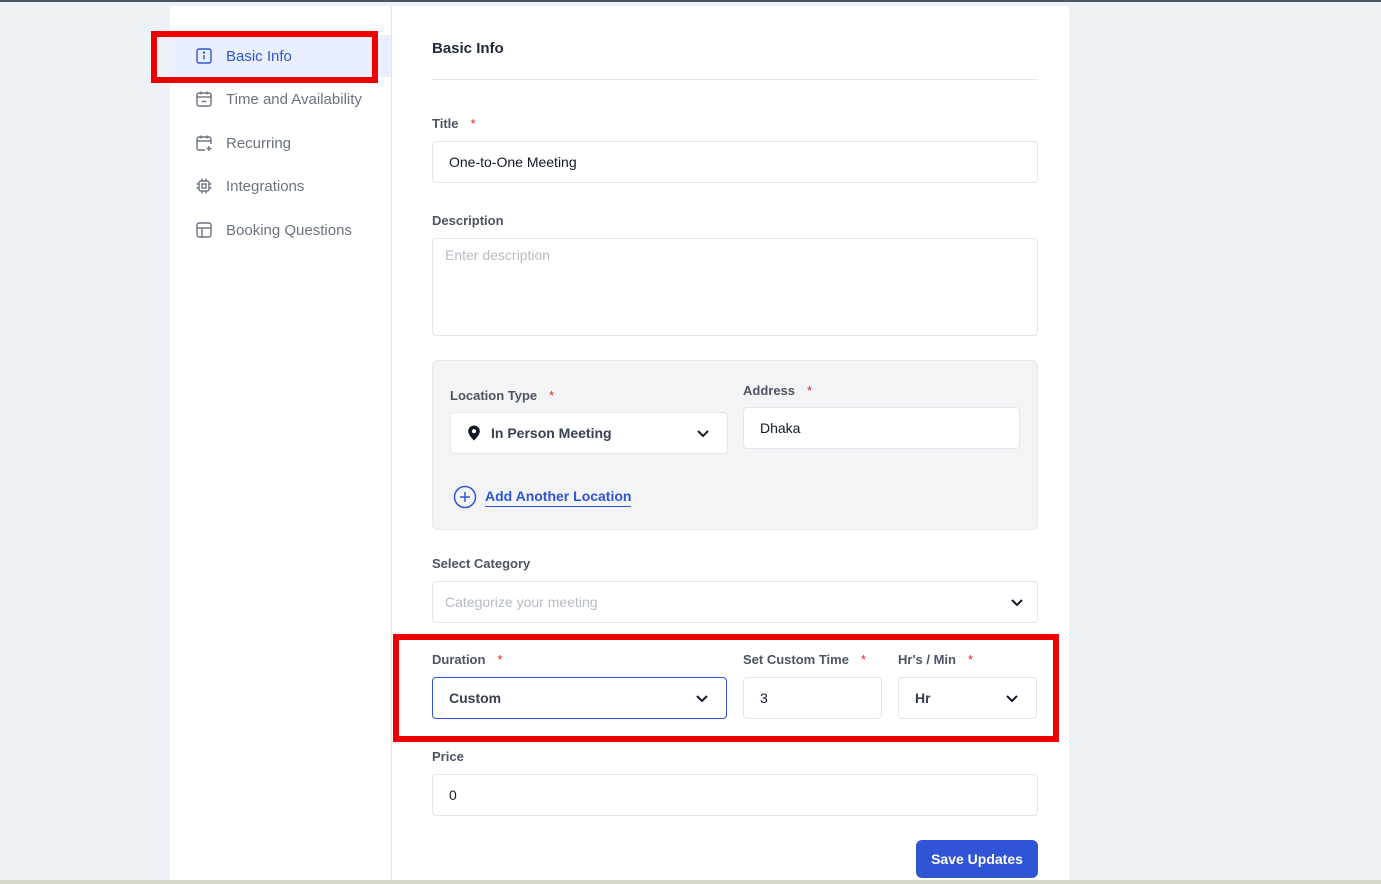 Image resolution: width=1381 pixels, height=884 pixels. What do you see at coordinates (468, 220) in the screenshot?
I see `description-label: Description` at bounding box center [468, 220].